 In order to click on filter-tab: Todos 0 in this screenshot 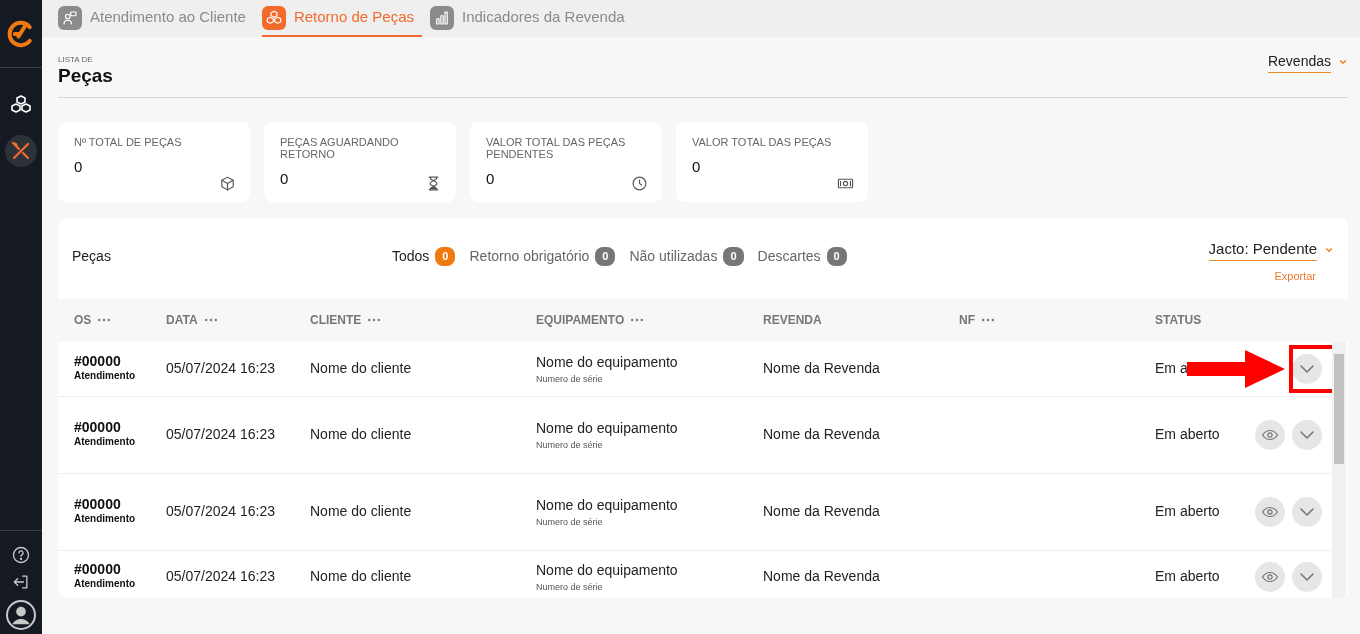, I will do `click(424, 256)`.